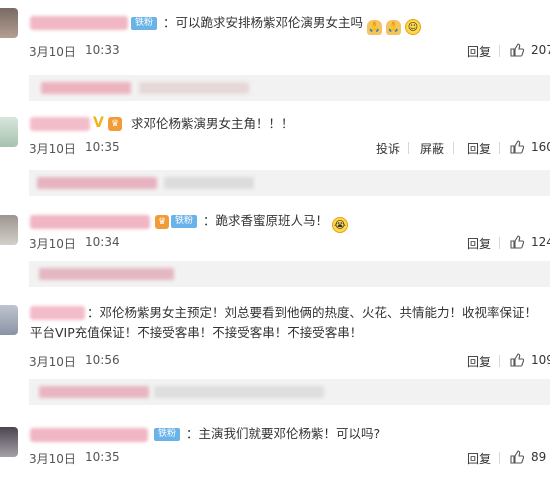 This screenshot has width=550, height=482. Describe the element at coordinates (102, 242) in the screenshot. I see `comment-time: 10:34` at that location.